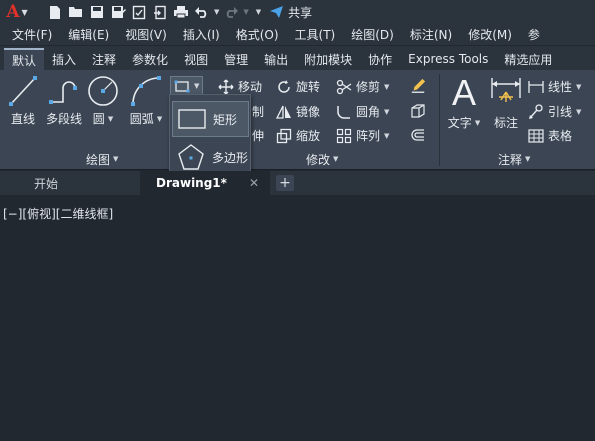  I want to click on rotate-icon, so click(284, 87).